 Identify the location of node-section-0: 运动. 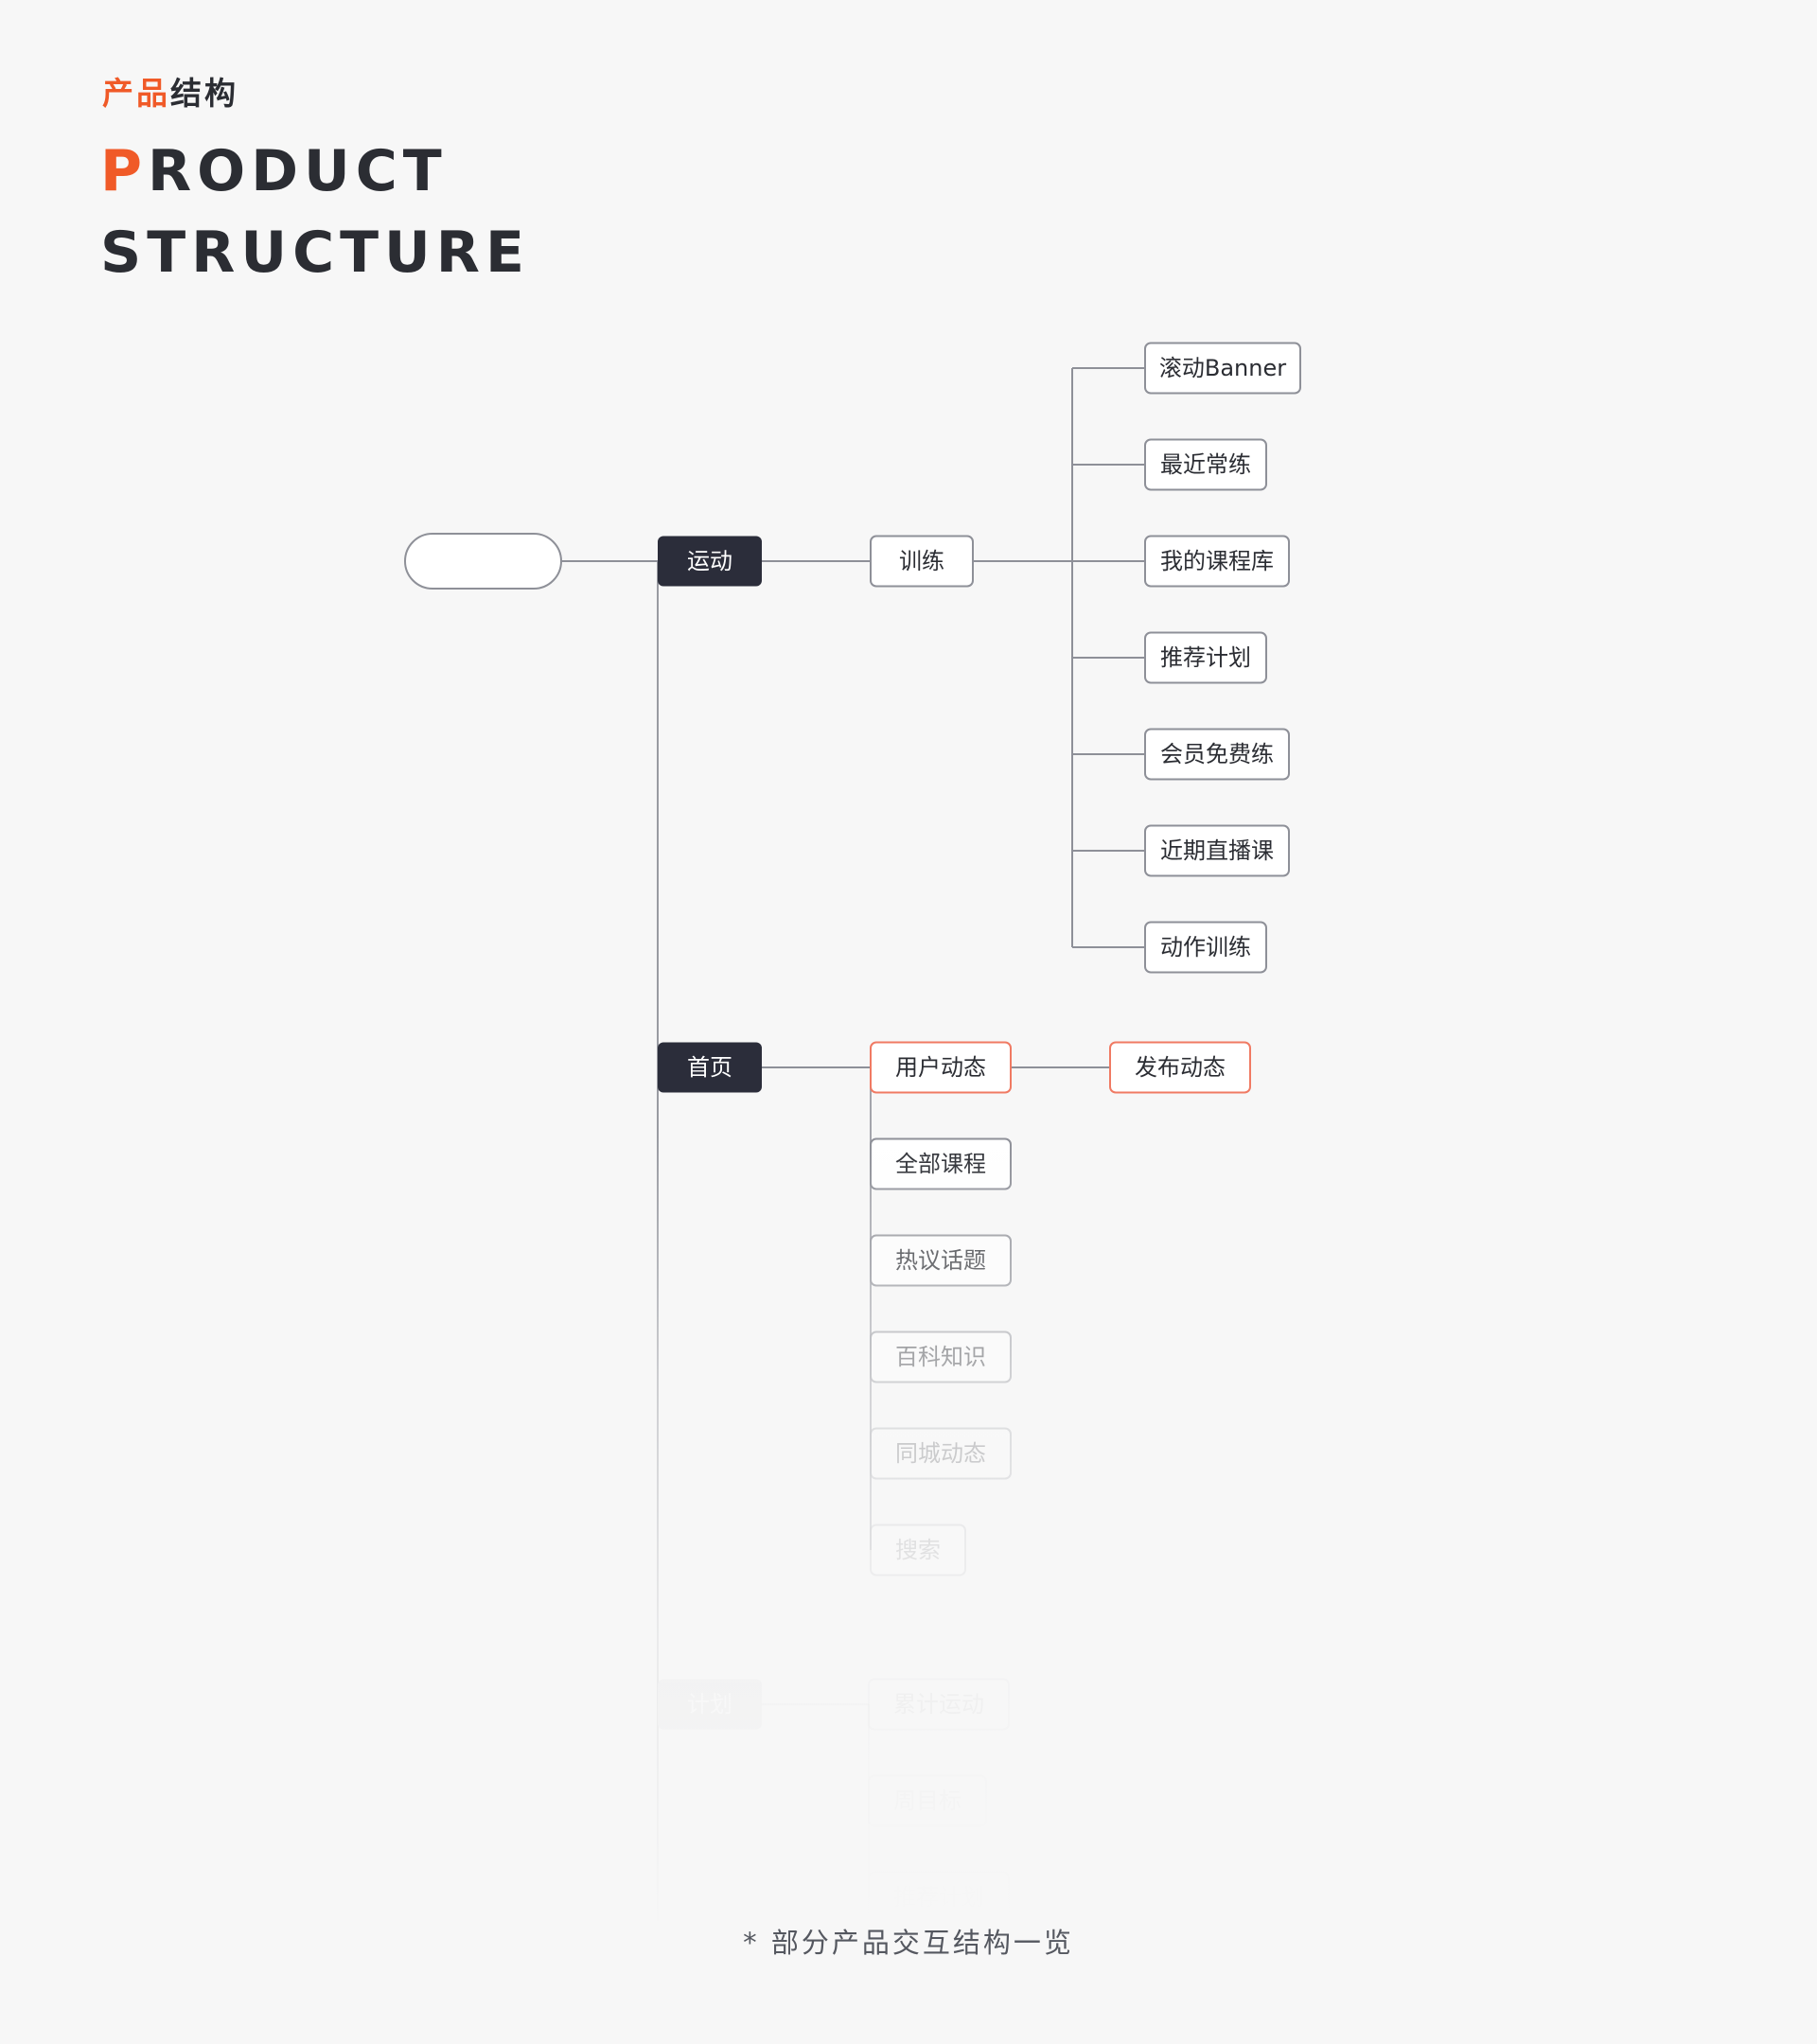
(710, 561).